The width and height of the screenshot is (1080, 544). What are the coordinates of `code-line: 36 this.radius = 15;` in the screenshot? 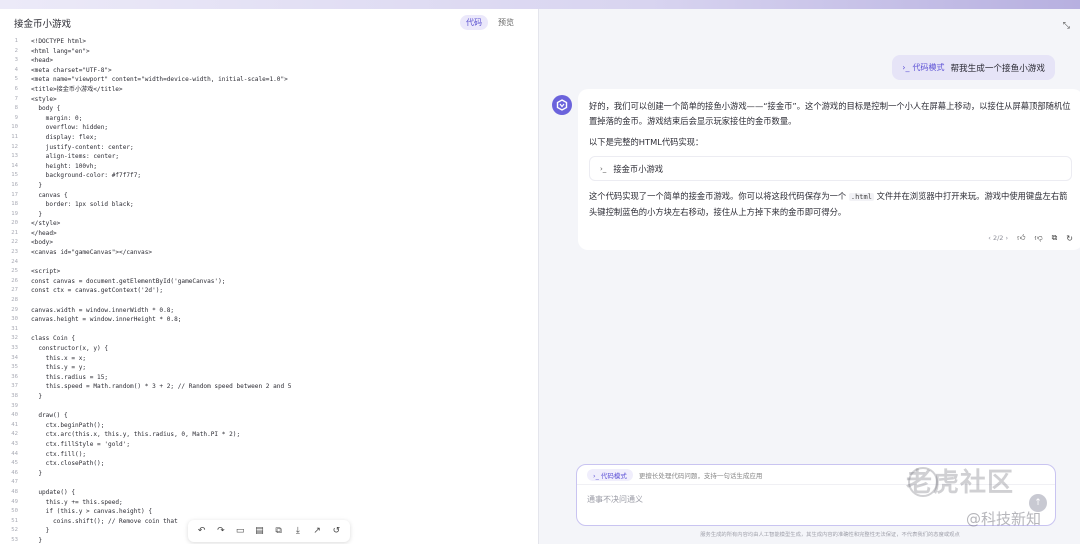 It's located at (269, 378).